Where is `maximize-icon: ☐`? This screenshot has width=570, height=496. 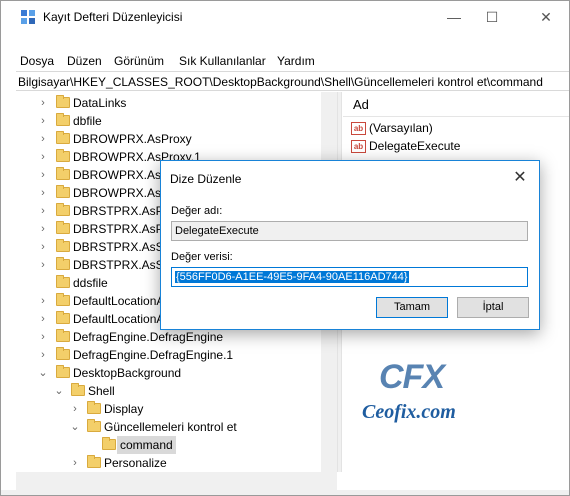 maximize-icon: ☐ is located at coordinates (492, 16).